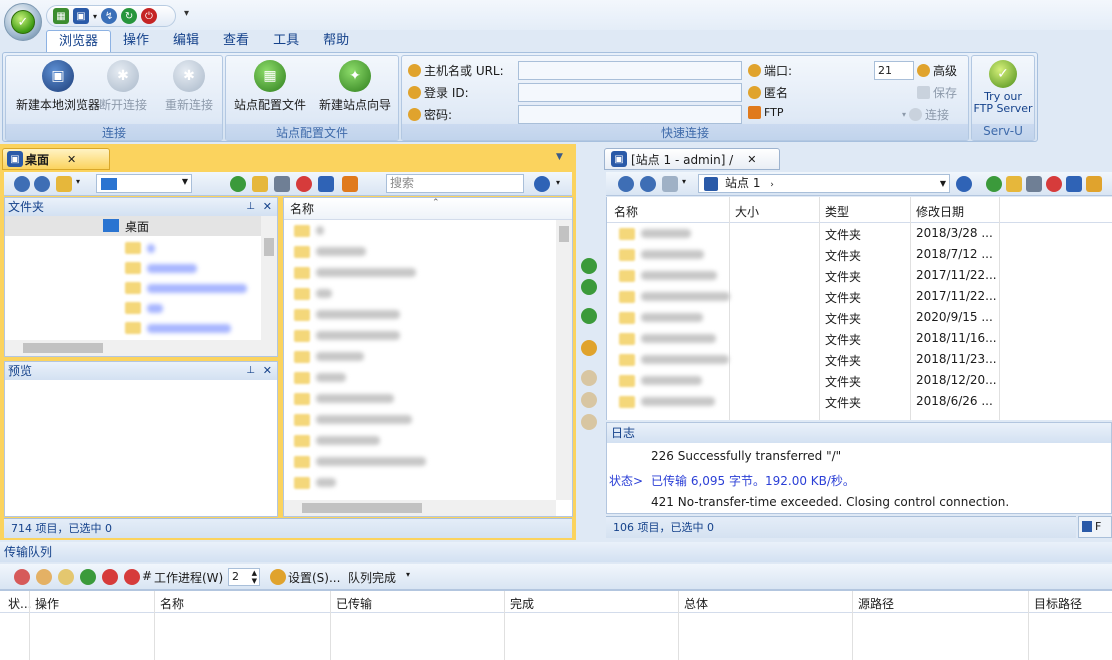  I want to click on pause-icon, so click(66, 577).